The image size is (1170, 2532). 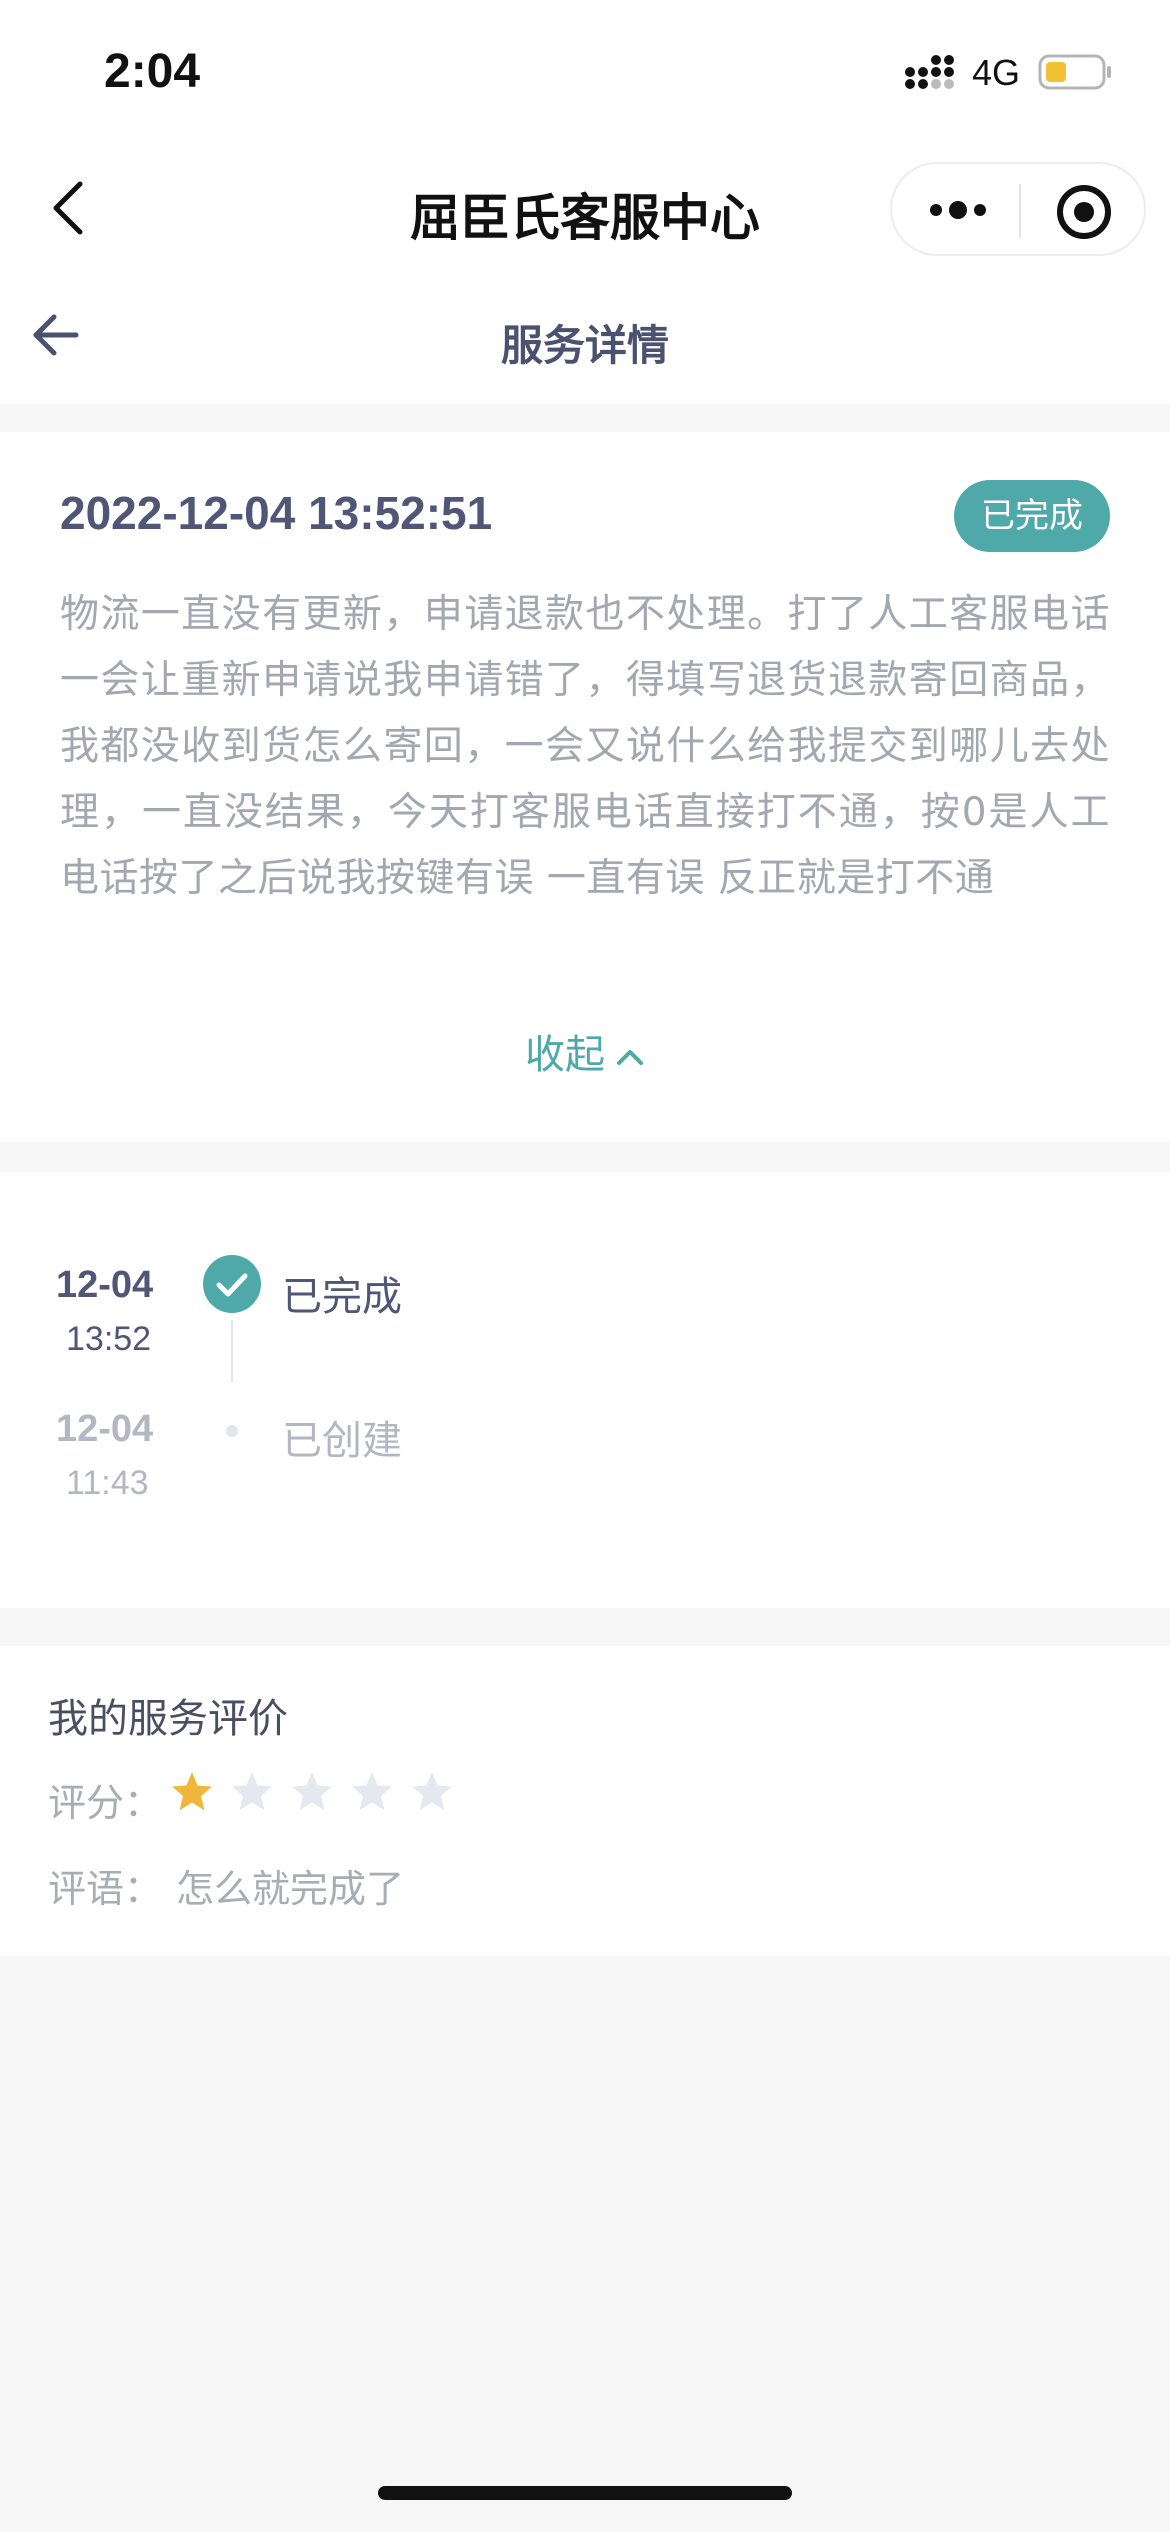 What do you see at coordinates (585, 1801) in the screenshot?
I see `rating-card: 我的服务评价 评分： 评语： 怎么就完成了` at bounding box center [585, 1801].